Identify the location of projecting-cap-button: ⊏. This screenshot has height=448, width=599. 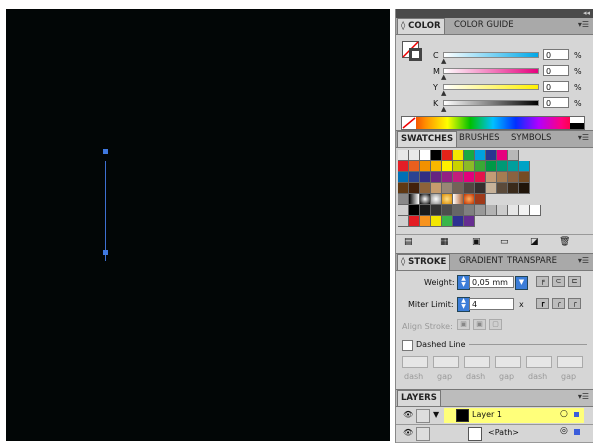
(574, 281).